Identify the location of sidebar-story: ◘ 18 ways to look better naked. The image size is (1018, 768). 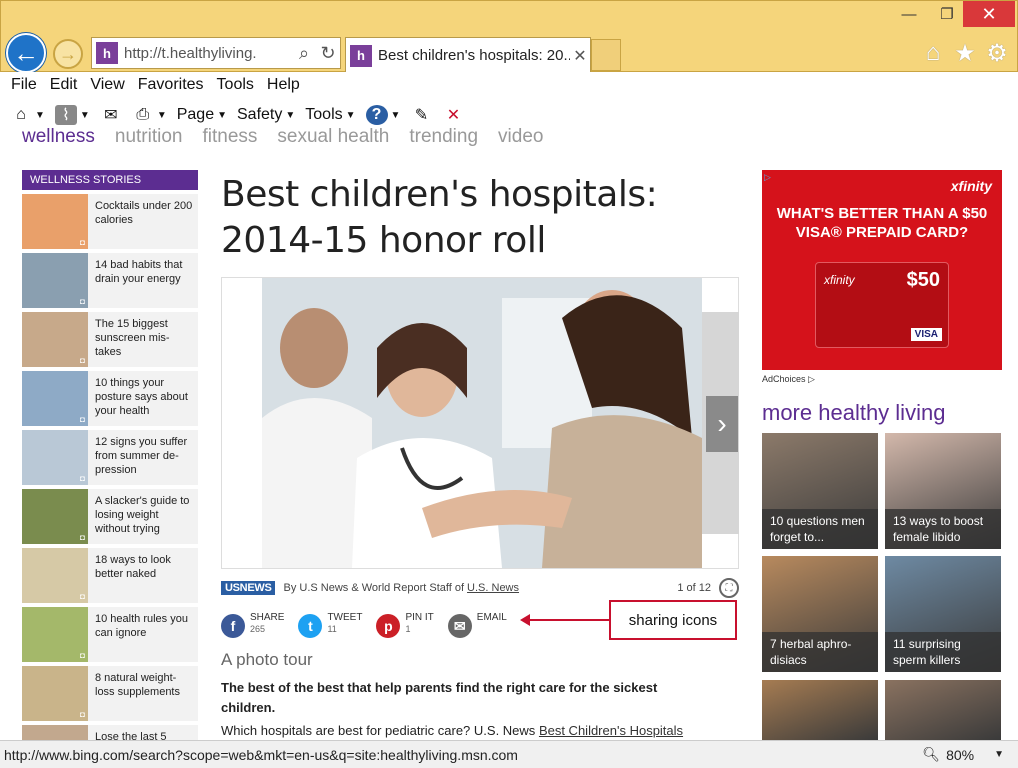
(110, 575).